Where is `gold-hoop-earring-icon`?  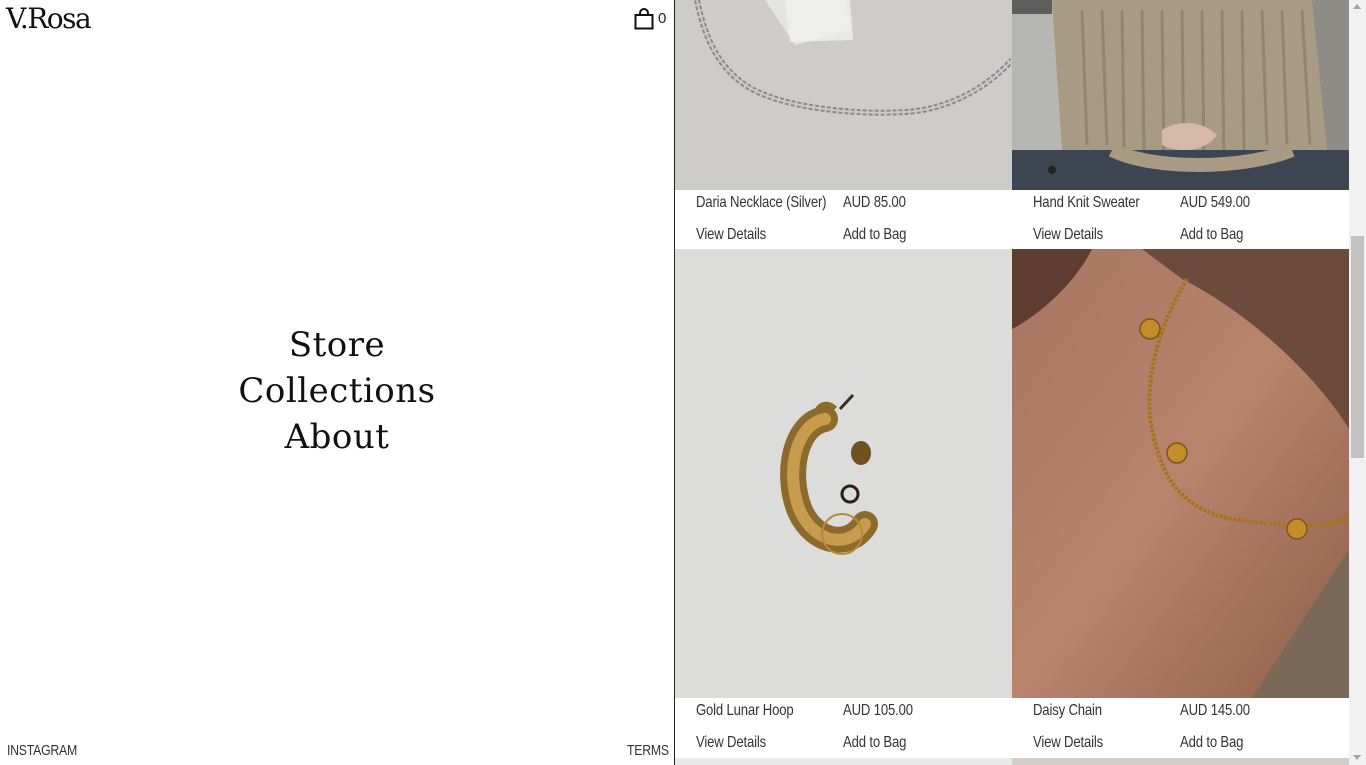 gold-hoop-earring-icon is located at coordinates (843, 473).